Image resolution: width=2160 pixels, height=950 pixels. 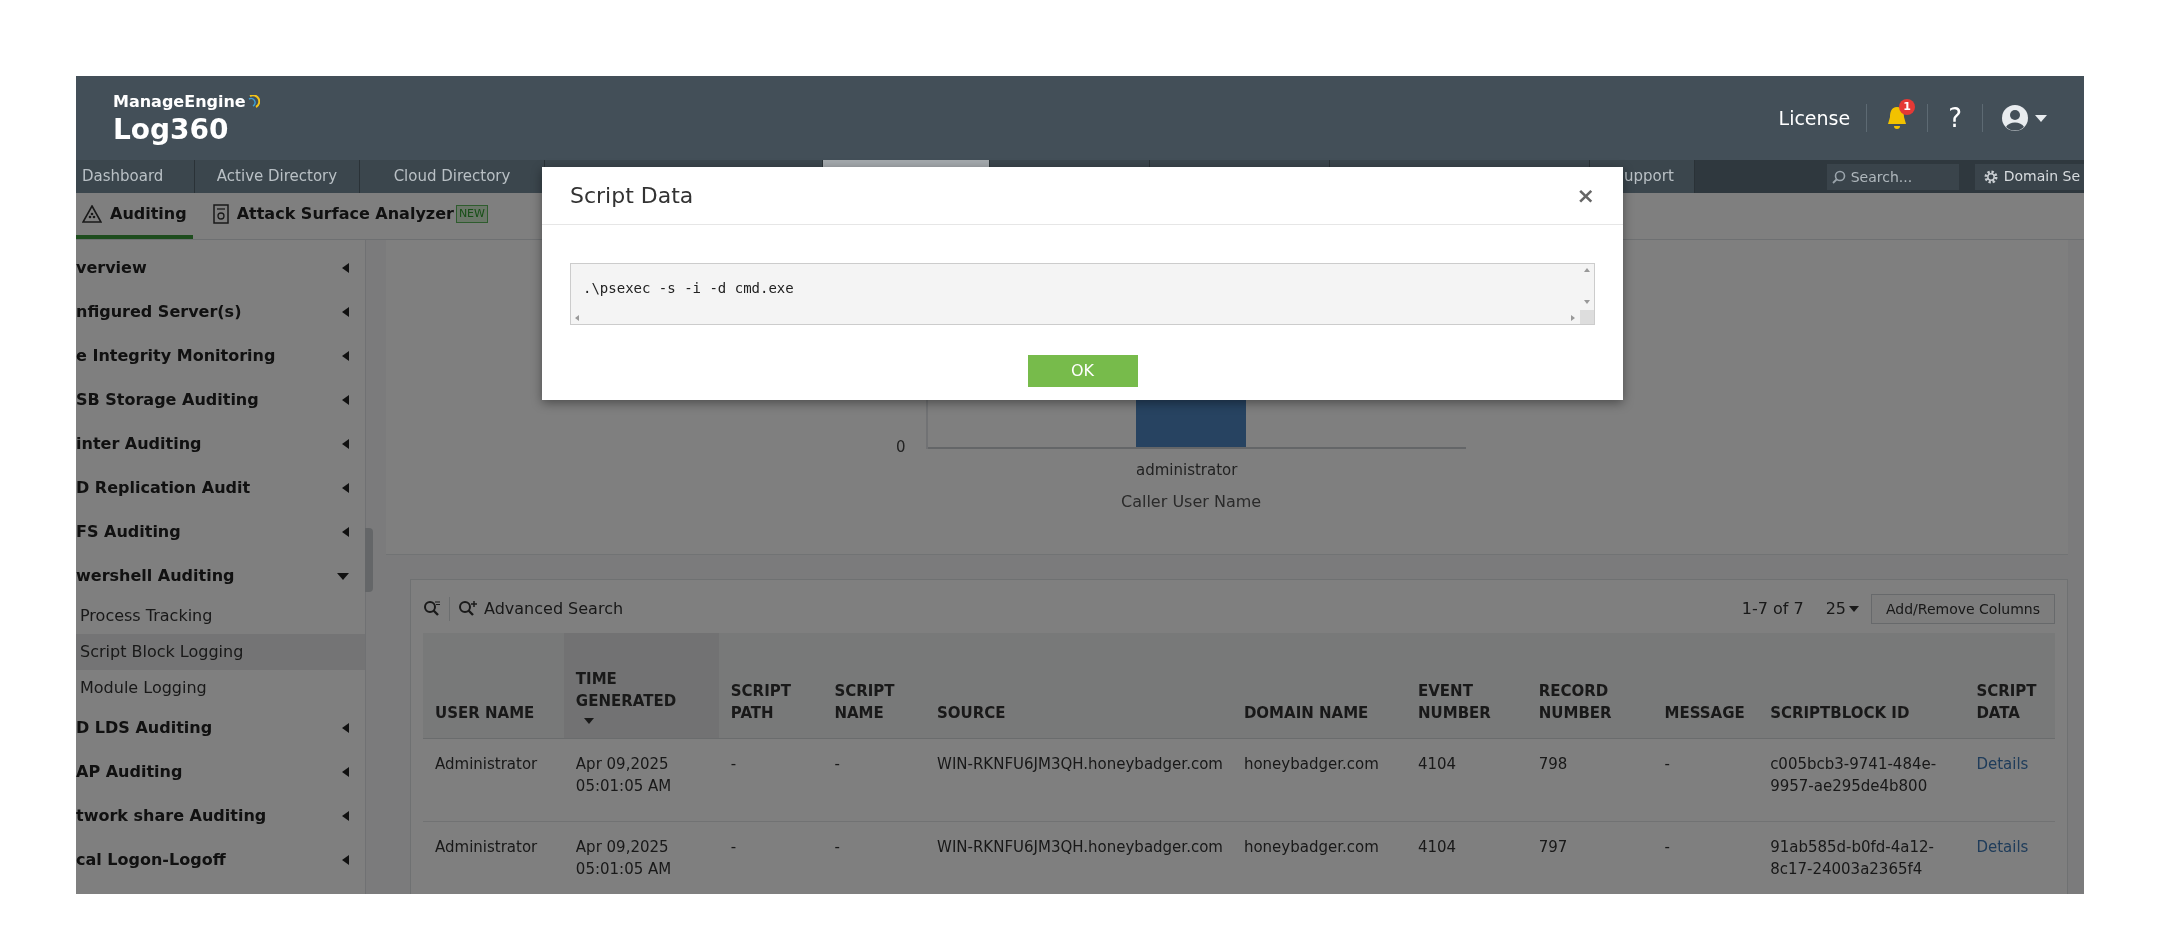 What do you see at coordinates (220, 214) in the screenshot?
I see `document-icon` at bounding box center [220, 214].